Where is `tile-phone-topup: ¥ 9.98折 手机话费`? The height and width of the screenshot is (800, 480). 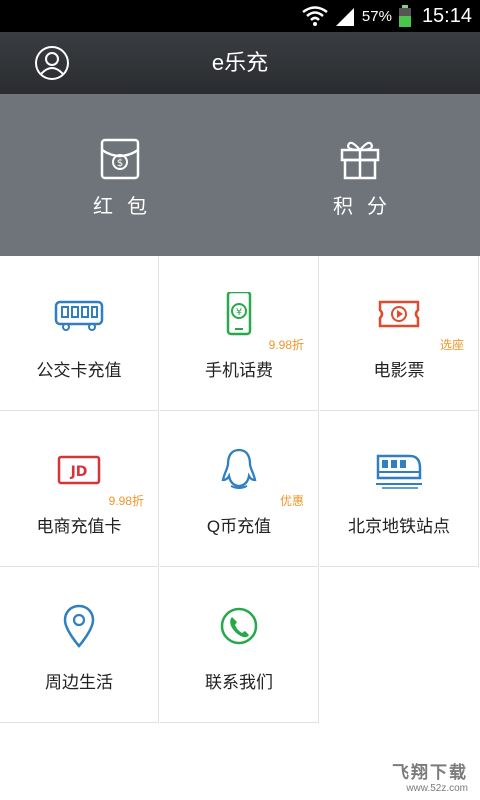
tile-phone-topup: ¥ 9.98折 手机话费 is located at coordinates (239, 333).